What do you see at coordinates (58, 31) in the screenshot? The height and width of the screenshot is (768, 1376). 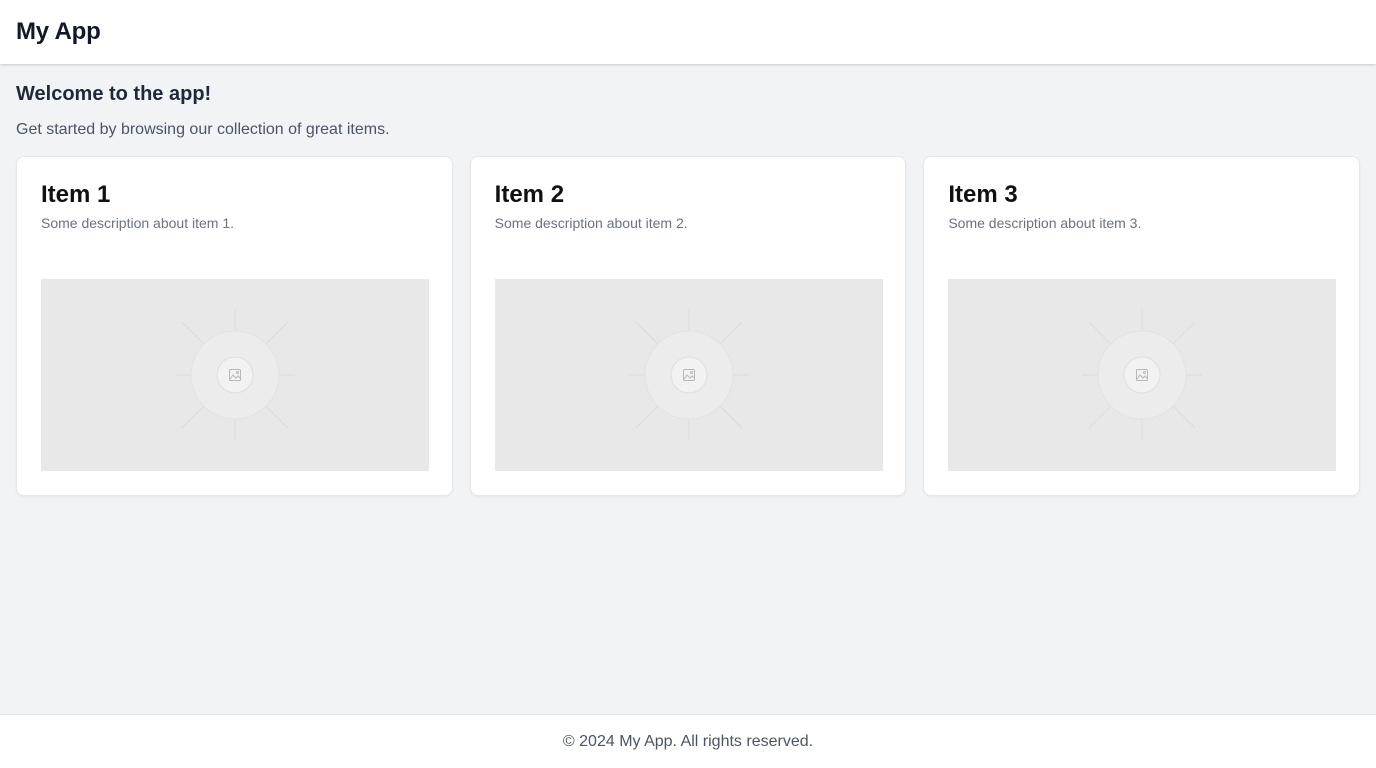 I see `app-title: My App` at bounding box center [58, 31].